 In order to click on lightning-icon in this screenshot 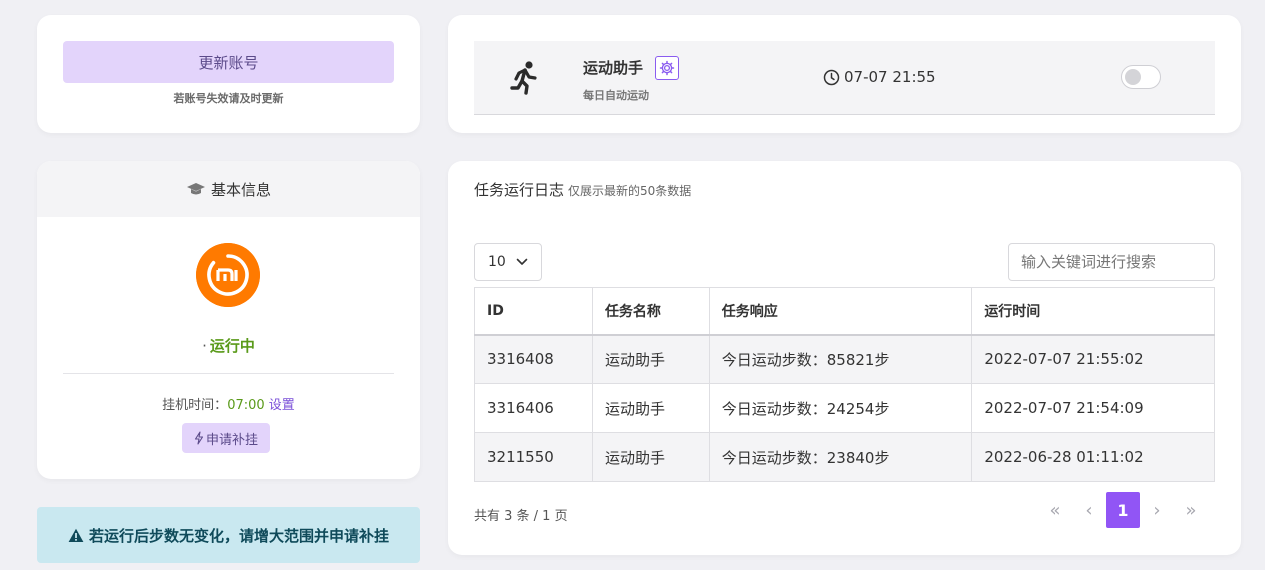, I will do `click(199, 438)`.